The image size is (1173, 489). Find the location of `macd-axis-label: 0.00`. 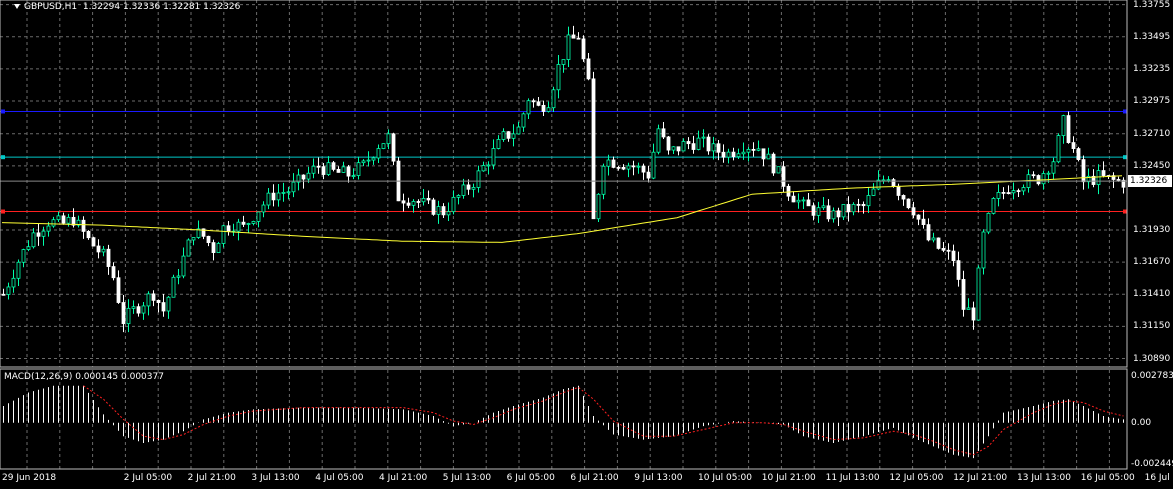

macd-axis-label: 0.00 is located at coordinates (1141, 422).